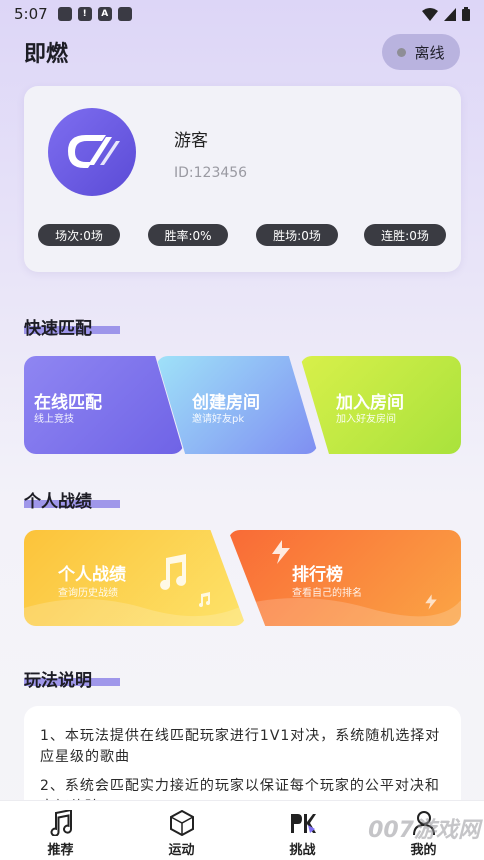 The width and height of the screenshot is (484, 860). I want to click on nav-item-sport: 运动, so click(181, 830).